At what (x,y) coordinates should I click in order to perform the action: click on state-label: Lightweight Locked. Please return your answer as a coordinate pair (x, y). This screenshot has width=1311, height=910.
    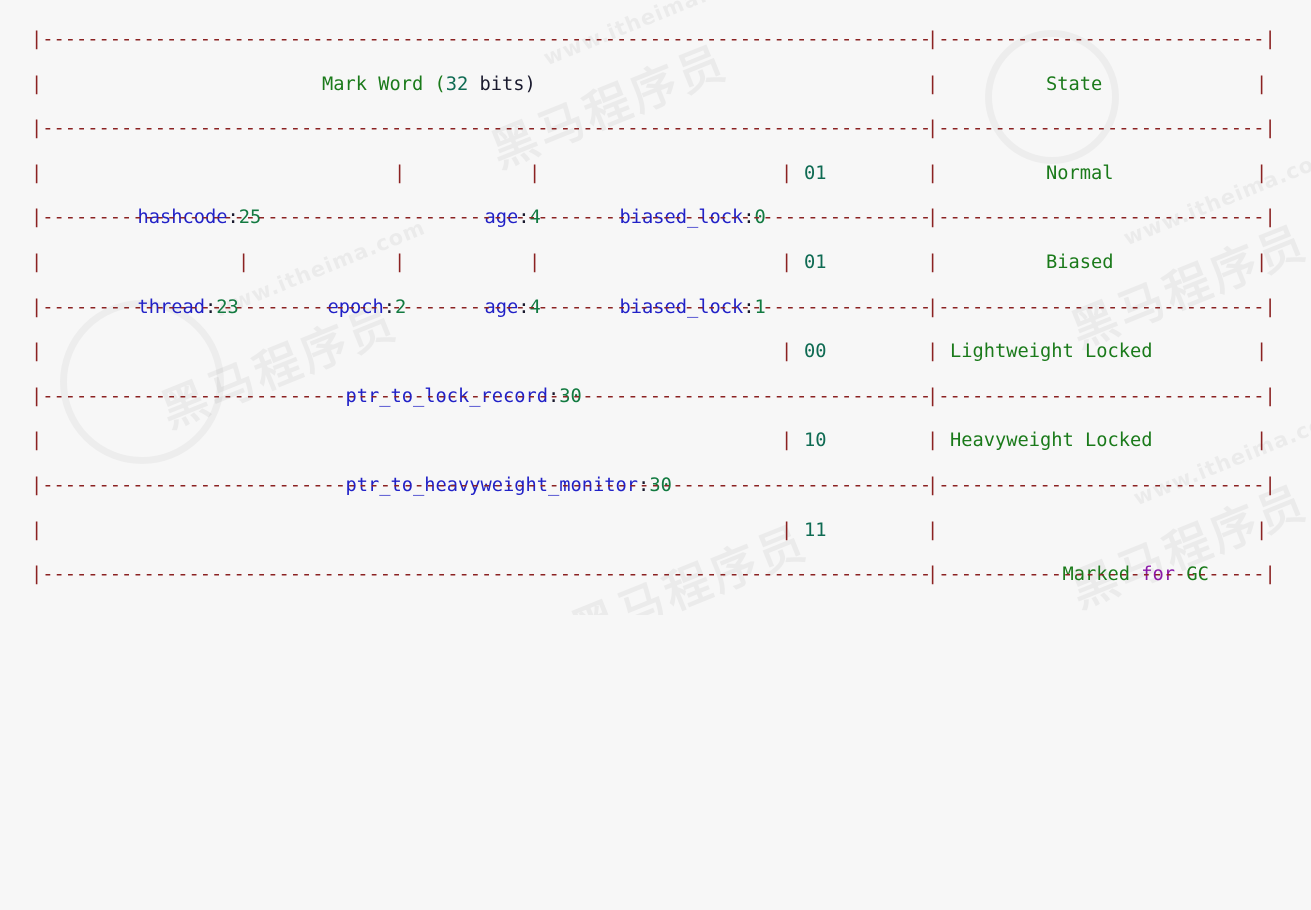
    Looking at the image, I should click on (1051, 352).